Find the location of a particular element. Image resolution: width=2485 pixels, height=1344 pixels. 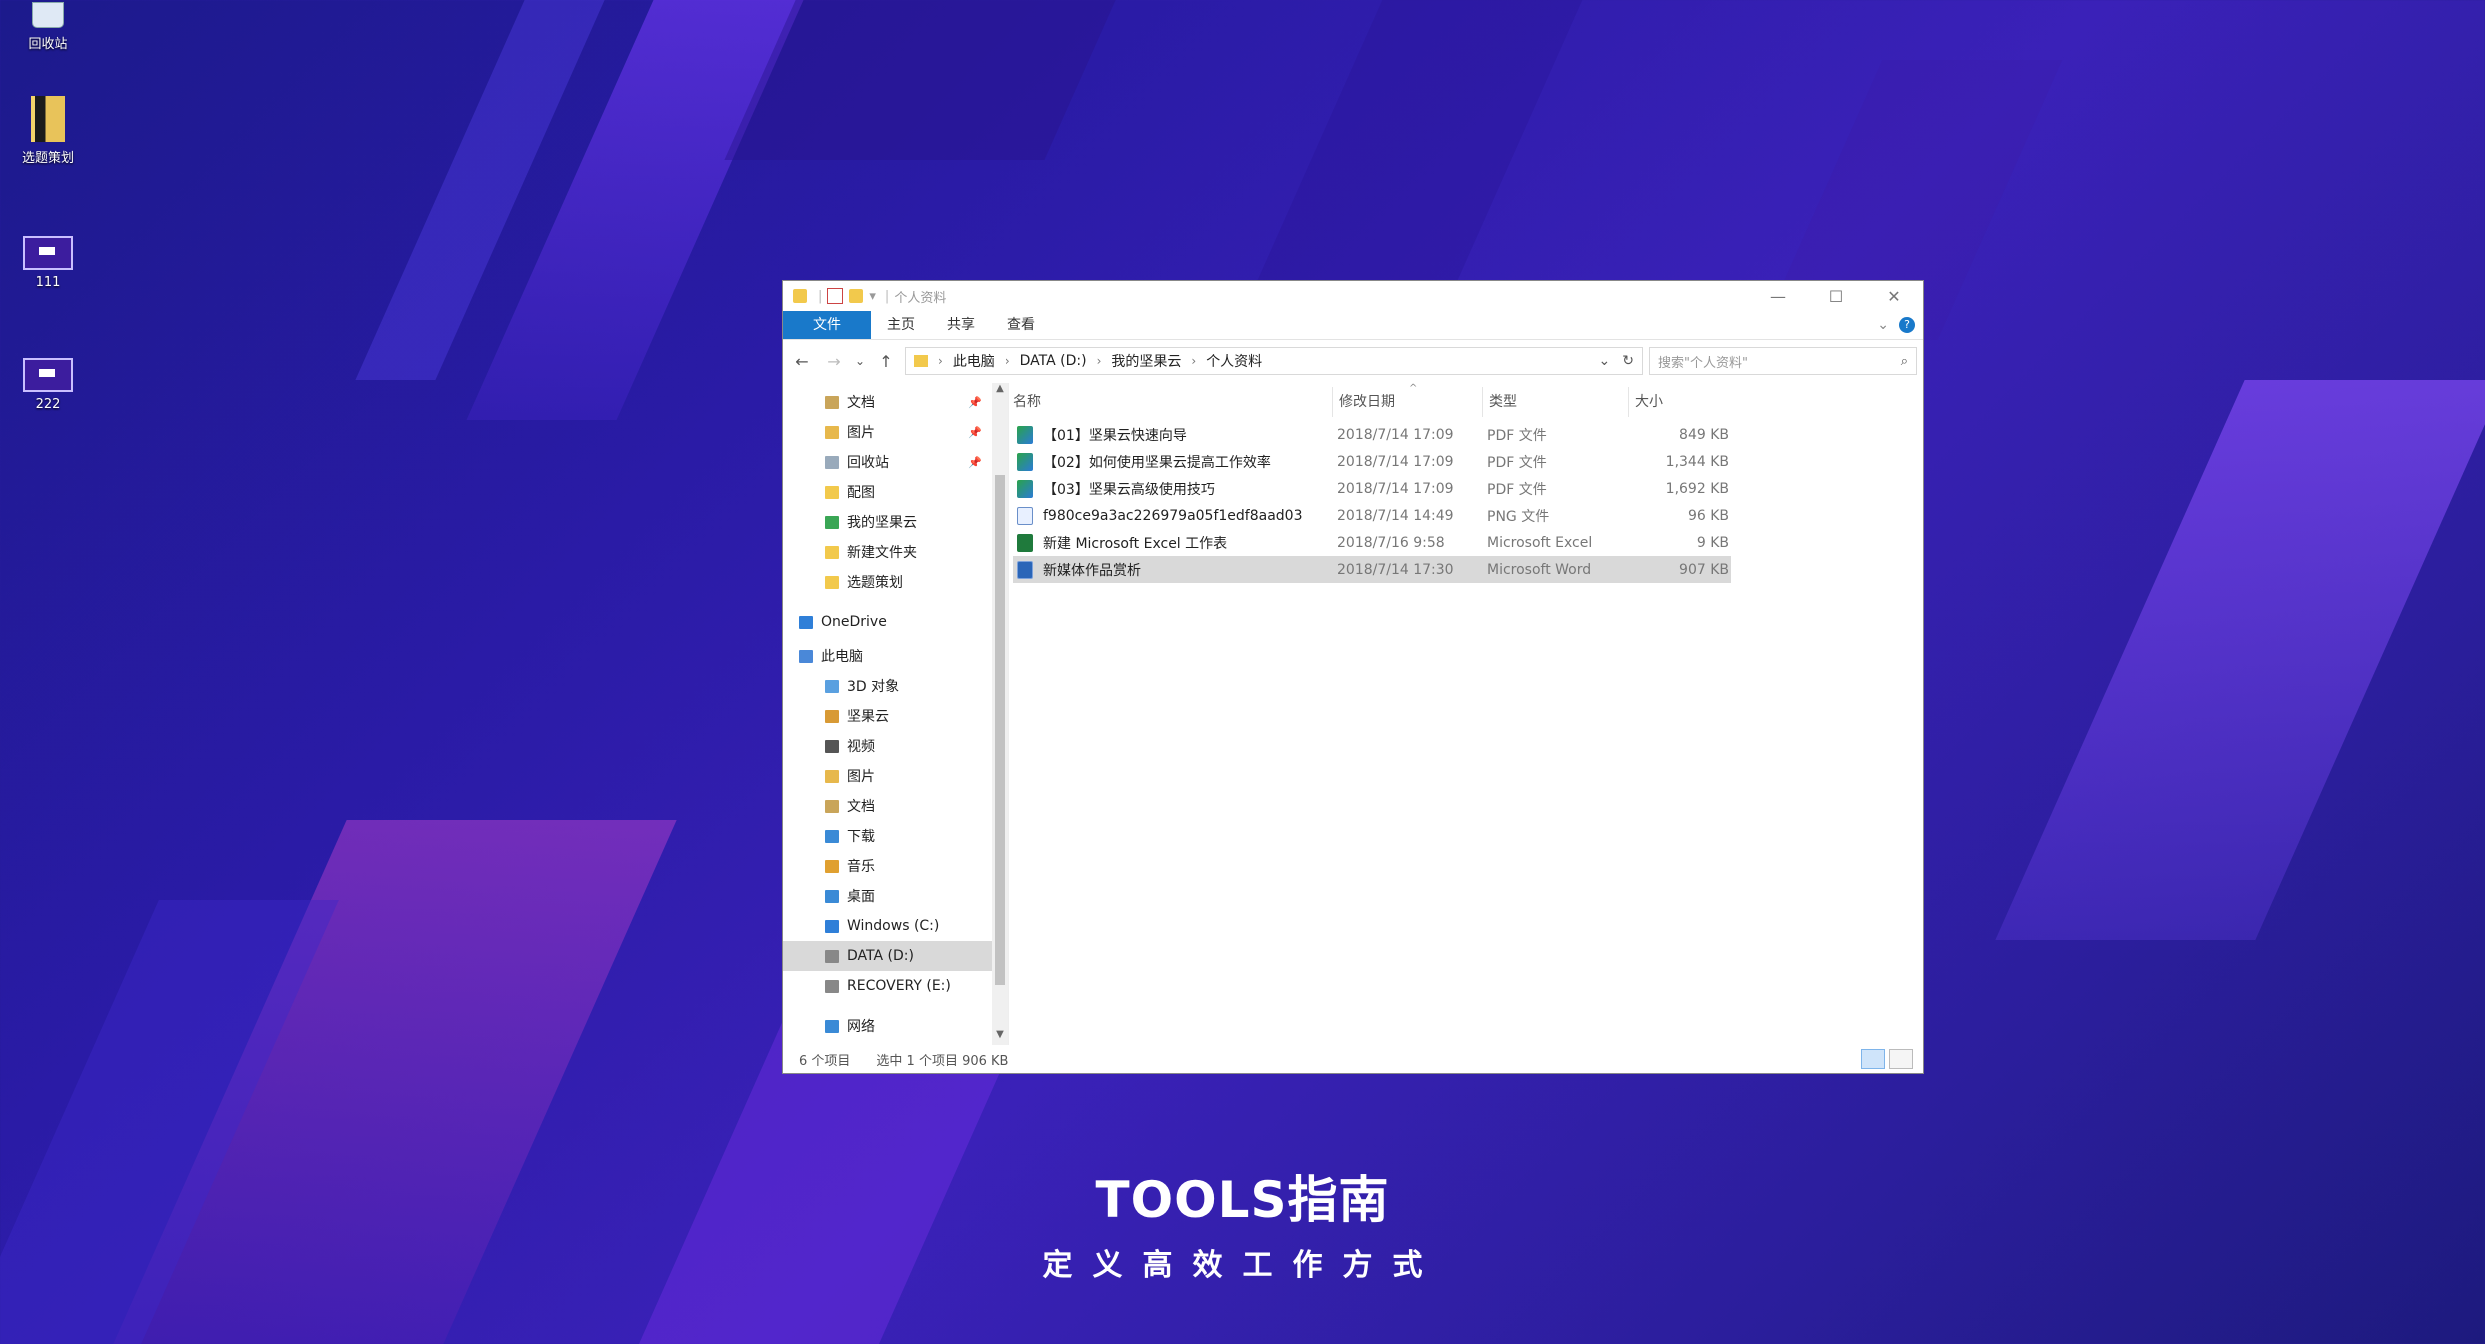

properties-icon is located at coordinates (835, 296).